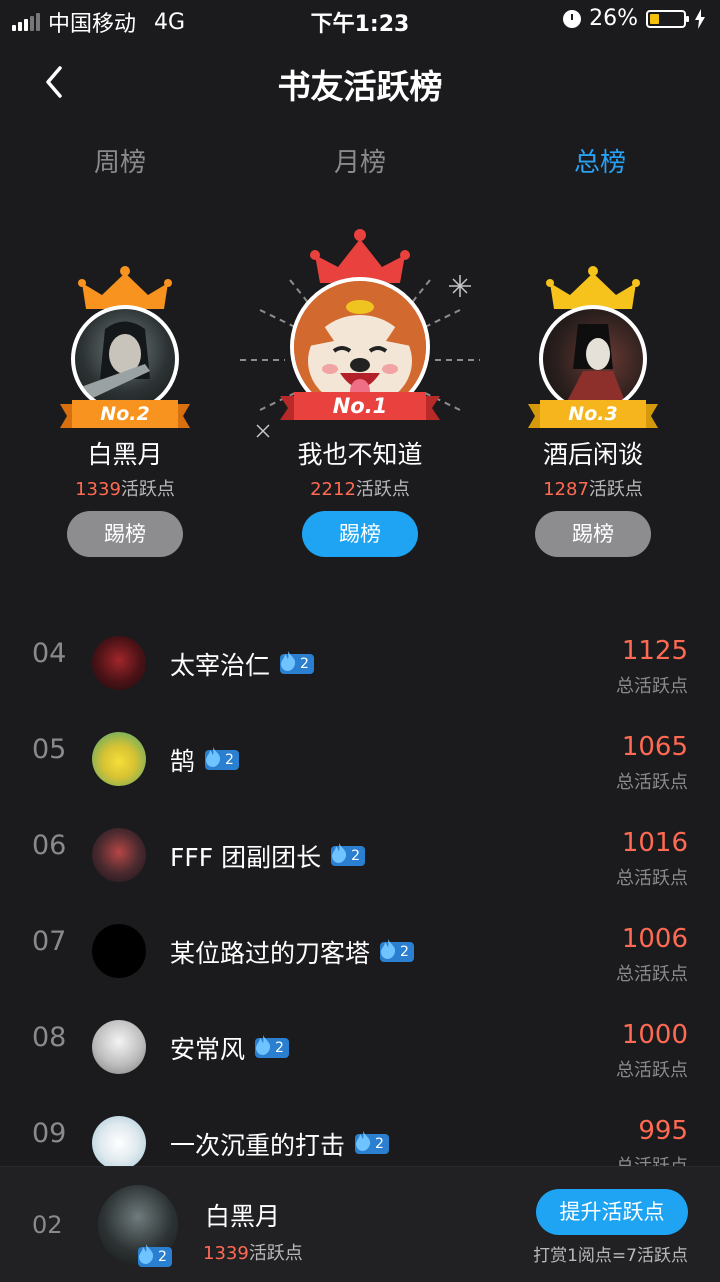 The height and width of the screenshot is (1282, 720). What do you see at coordinates (49, 653) in the screenshot?
I see `rank-number: 04` at bounding box center [49, 653].